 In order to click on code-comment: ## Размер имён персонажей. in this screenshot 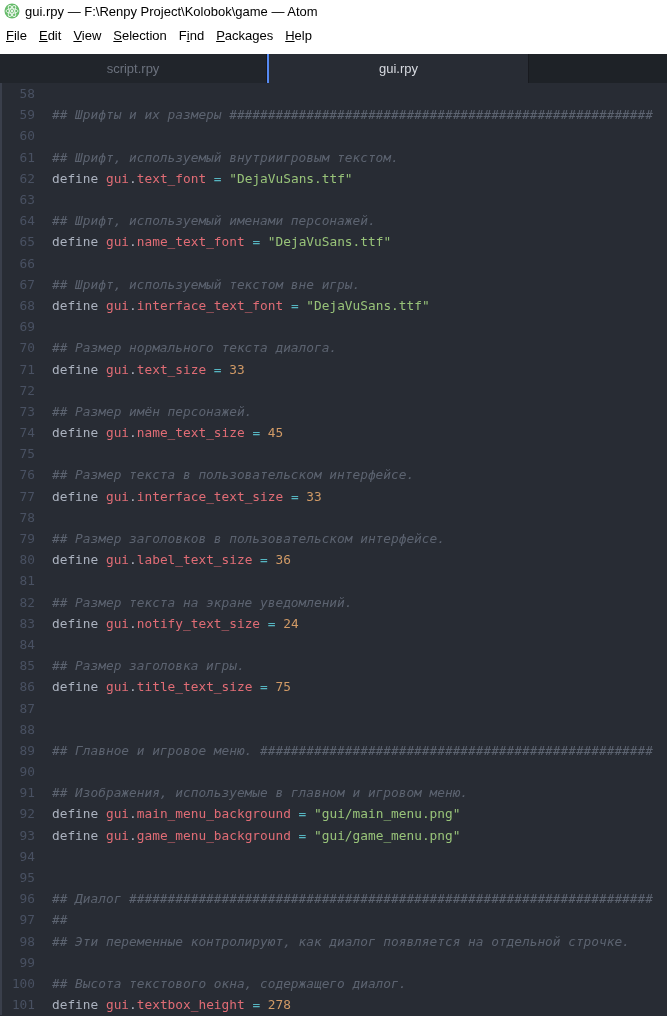, I will do `click(152, 411)`.